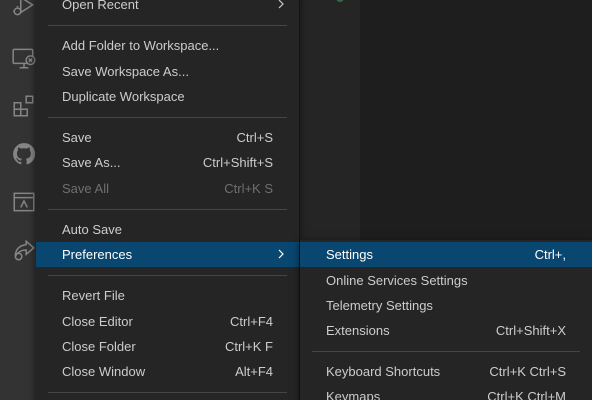 The height and width of the screenshot is (400, 592). I want to click on extensions-icon, so click(24, 106).